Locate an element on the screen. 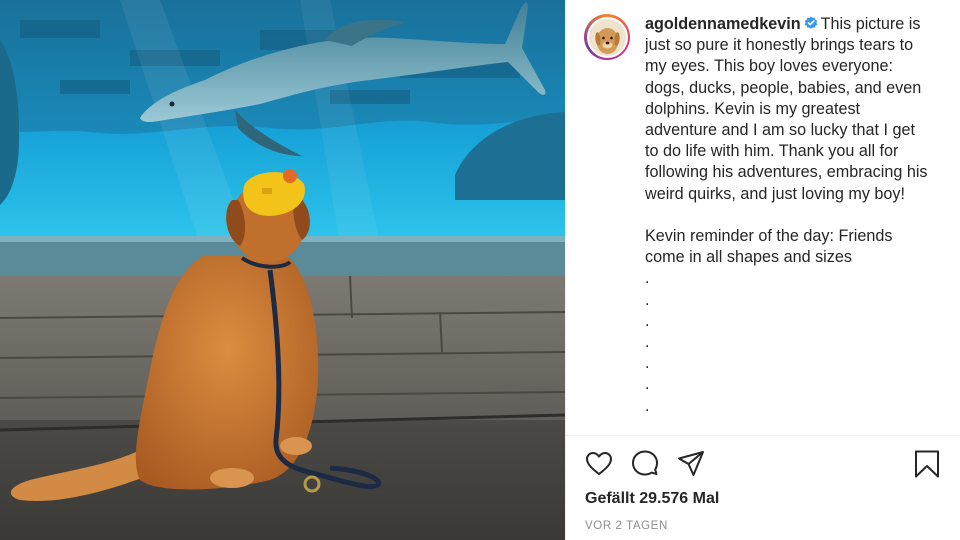 The image size is (960, 540). divider is located at coordinates (763, 435).